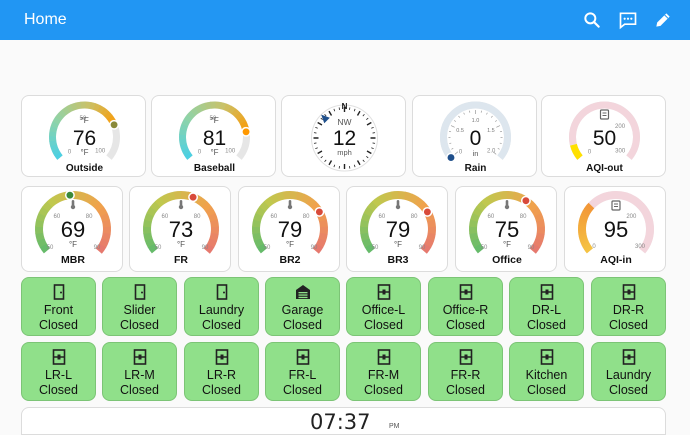 Image resolution: width=690 pixels, height=435 pixels. I want to click on sensor-name: Office-R, so click(465, 310).